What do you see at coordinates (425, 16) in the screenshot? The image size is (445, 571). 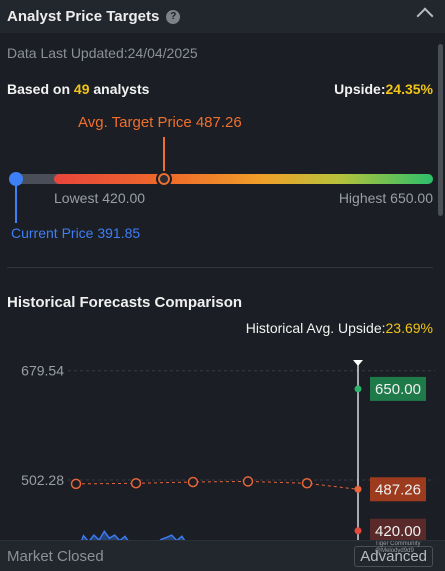 I see `chevron-up-icon` at bounding box center [425, 16].